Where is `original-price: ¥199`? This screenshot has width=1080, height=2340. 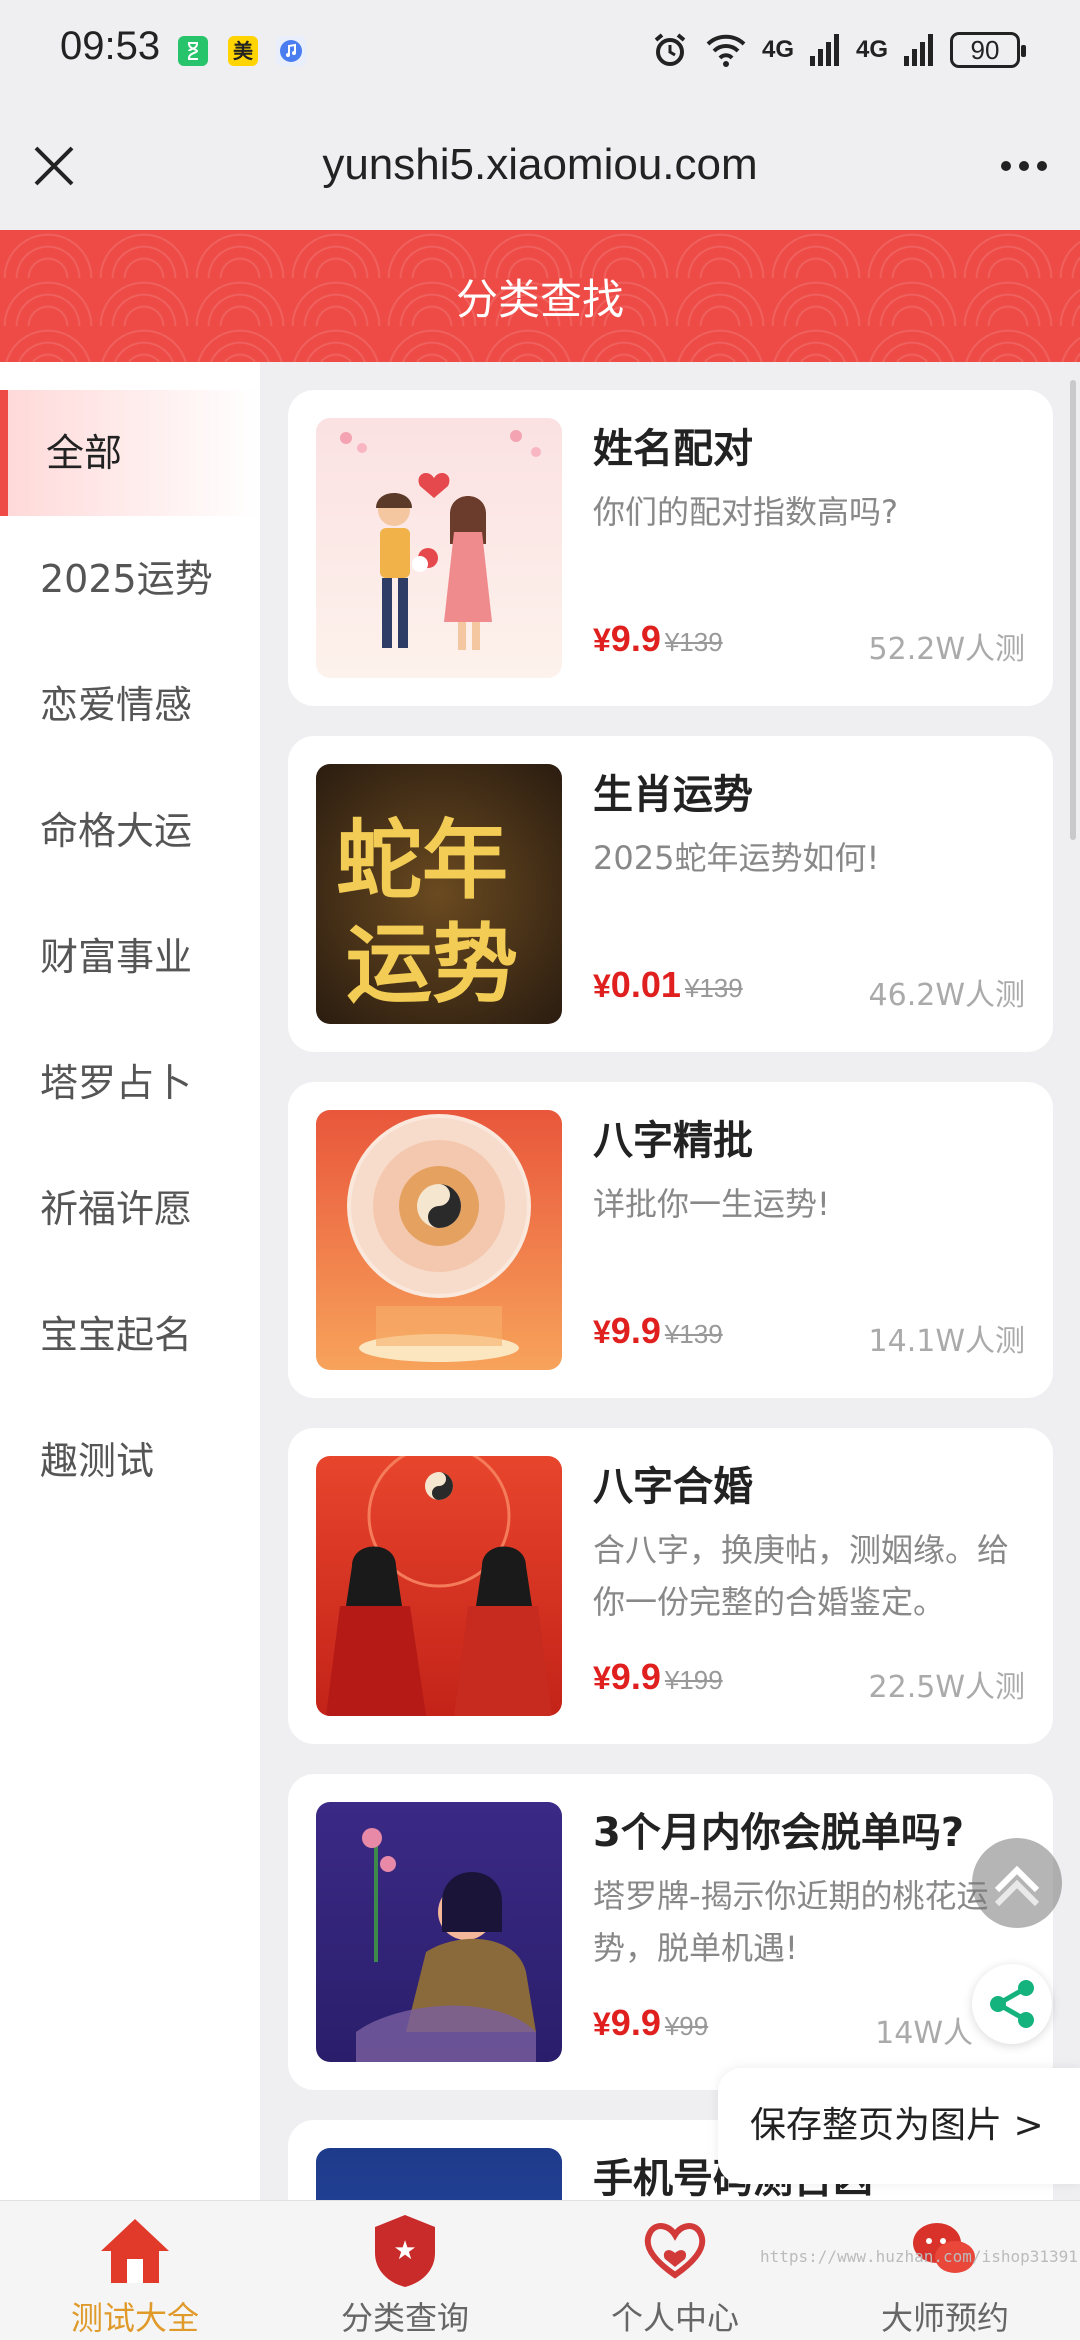 original-price: ¥199 is located at coordinates (693, 1680).